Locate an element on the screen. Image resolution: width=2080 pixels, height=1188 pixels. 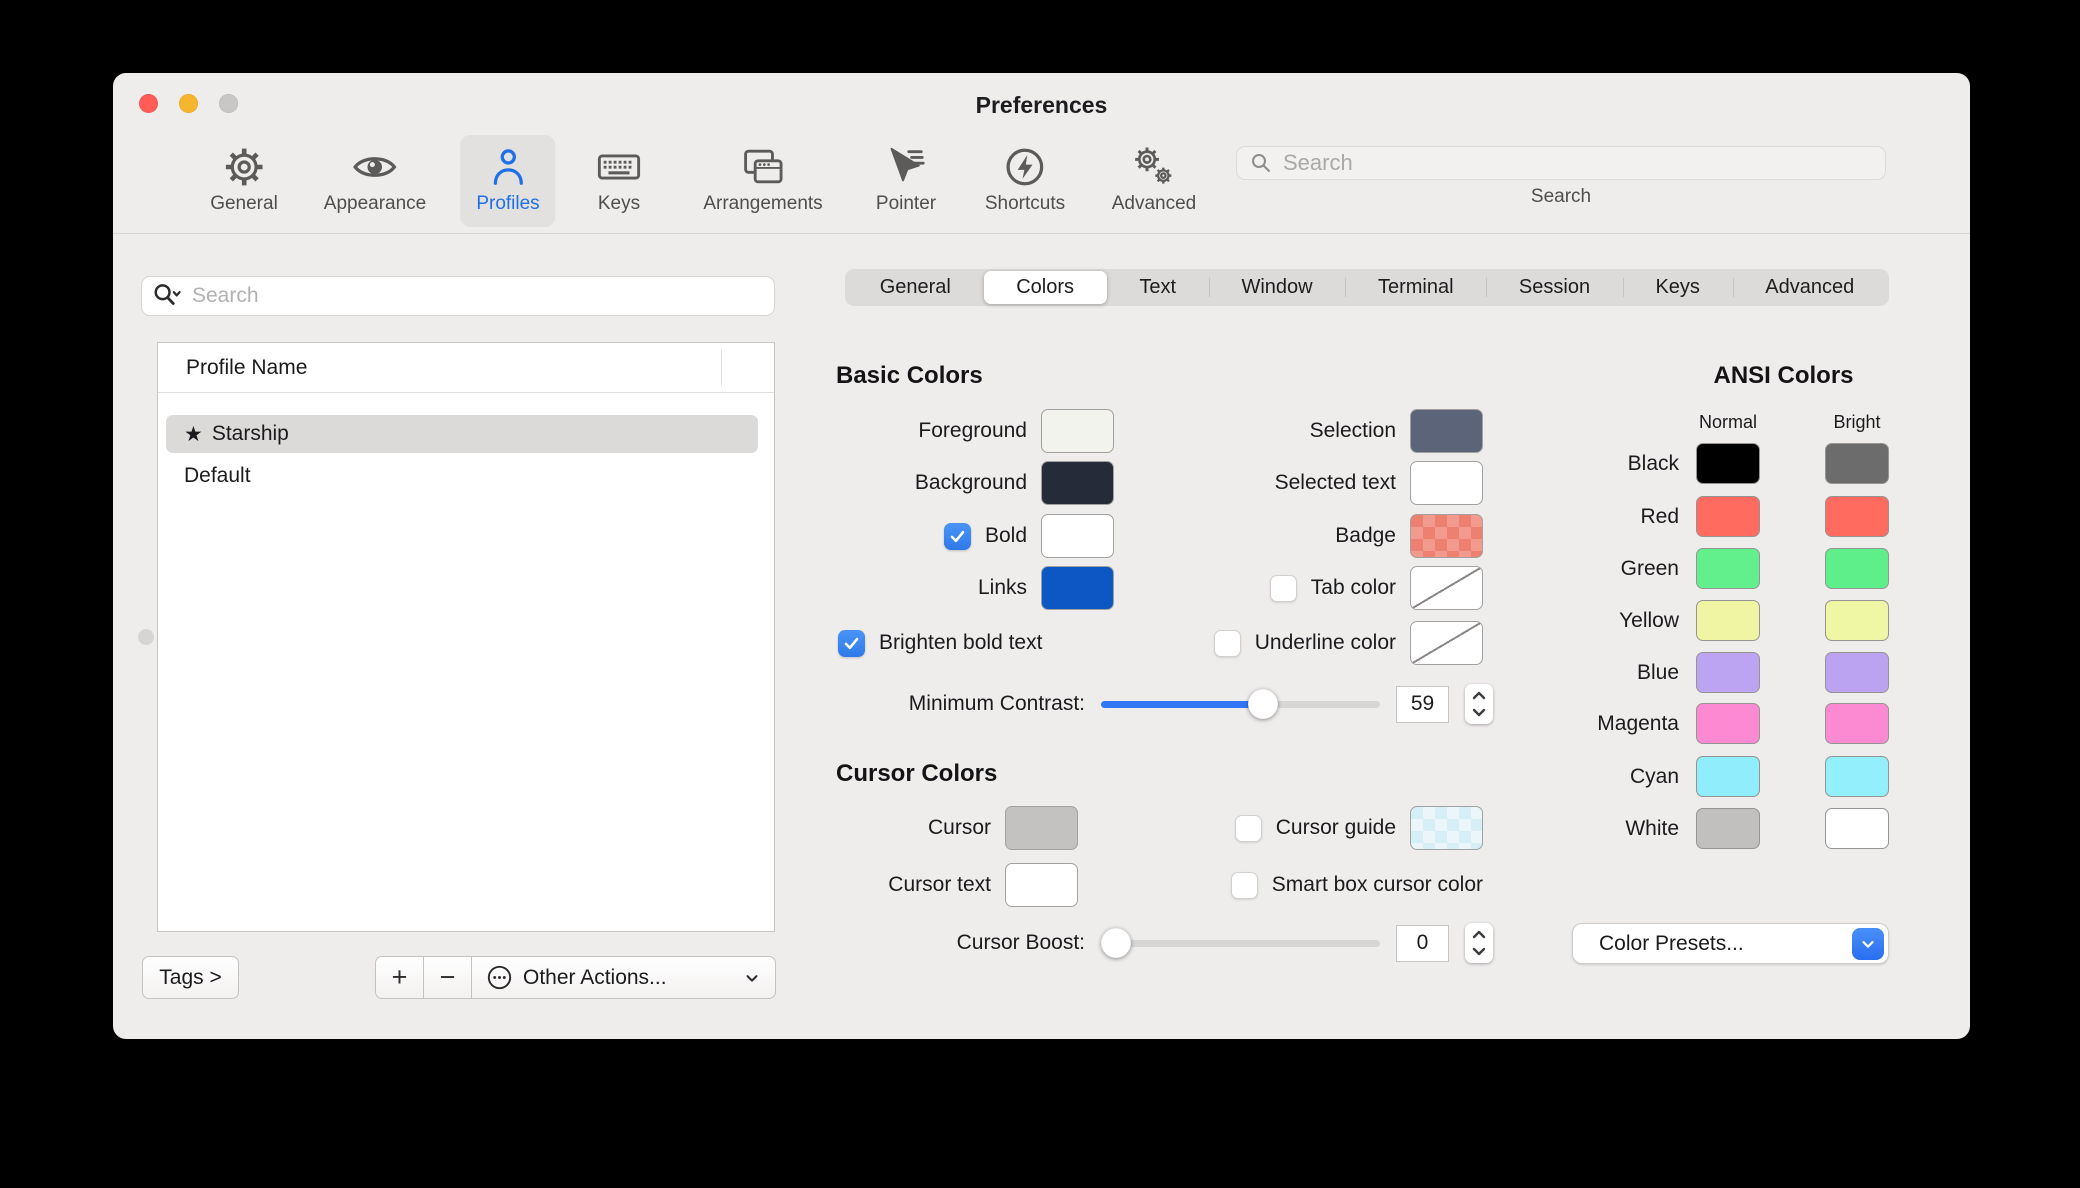
cursor-boost-label: Cursor Boost: is located at coordinates (1020, 942).